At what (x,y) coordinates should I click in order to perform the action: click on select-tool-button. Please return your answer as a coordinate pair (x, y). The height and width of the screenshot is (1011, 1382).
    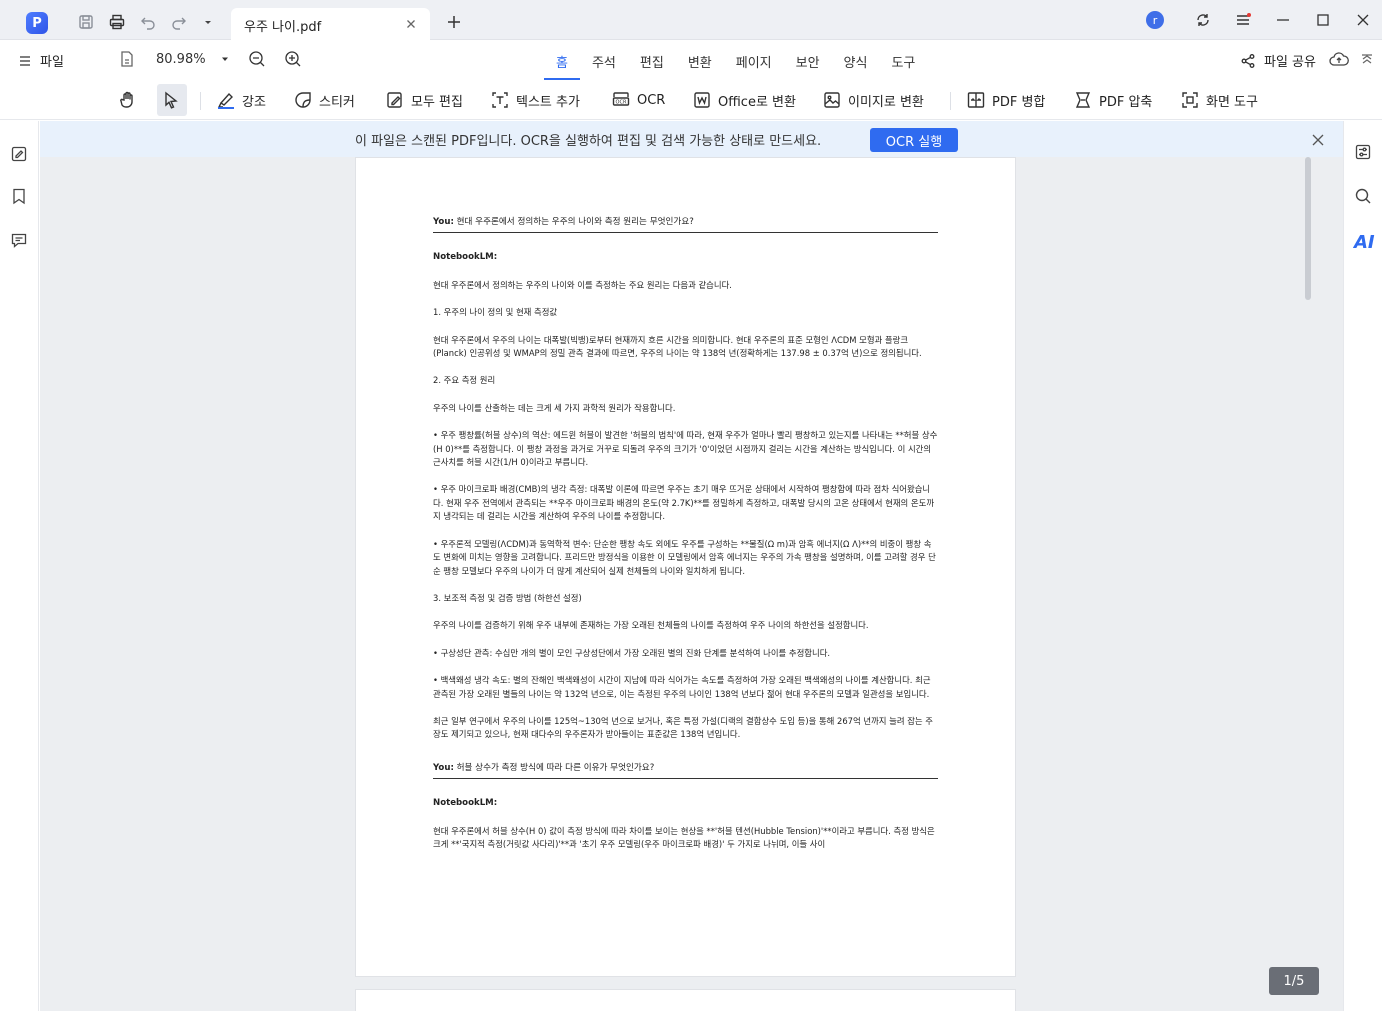
    Looking at the image, I should click on (172, 100).